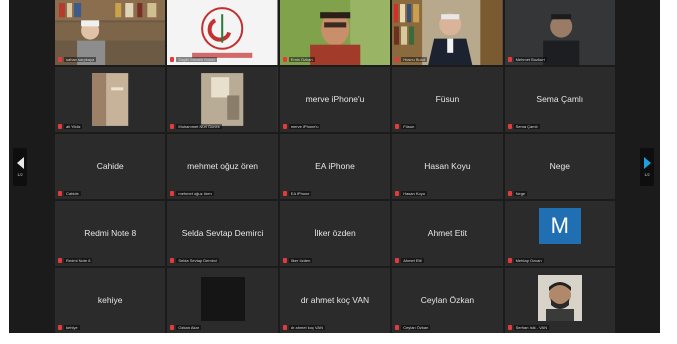  Describe the element at coordinates (335, 99) in the screenshot. I see `participant-tile: merve iPhone'u merve iPhone'u` at that location.